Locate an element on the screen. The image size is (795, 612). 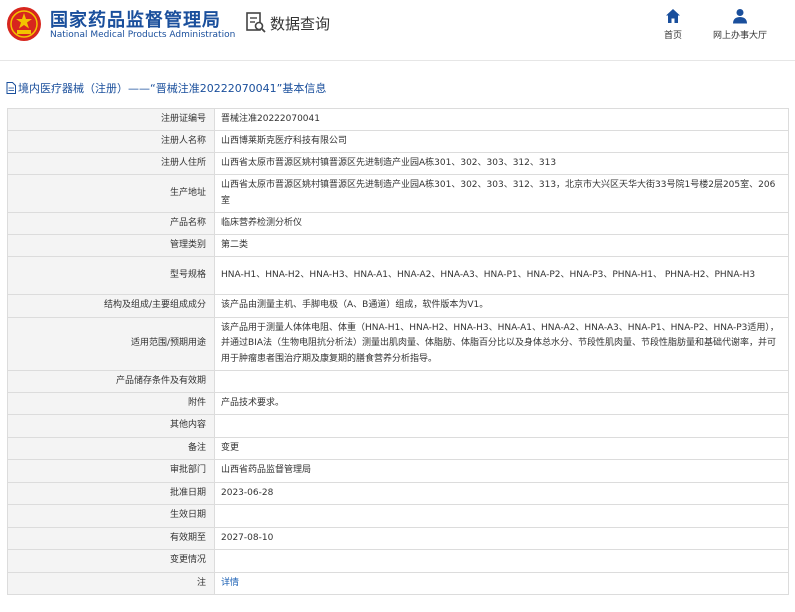
table-row: 注 详情 is located at coordinates (398, 583).